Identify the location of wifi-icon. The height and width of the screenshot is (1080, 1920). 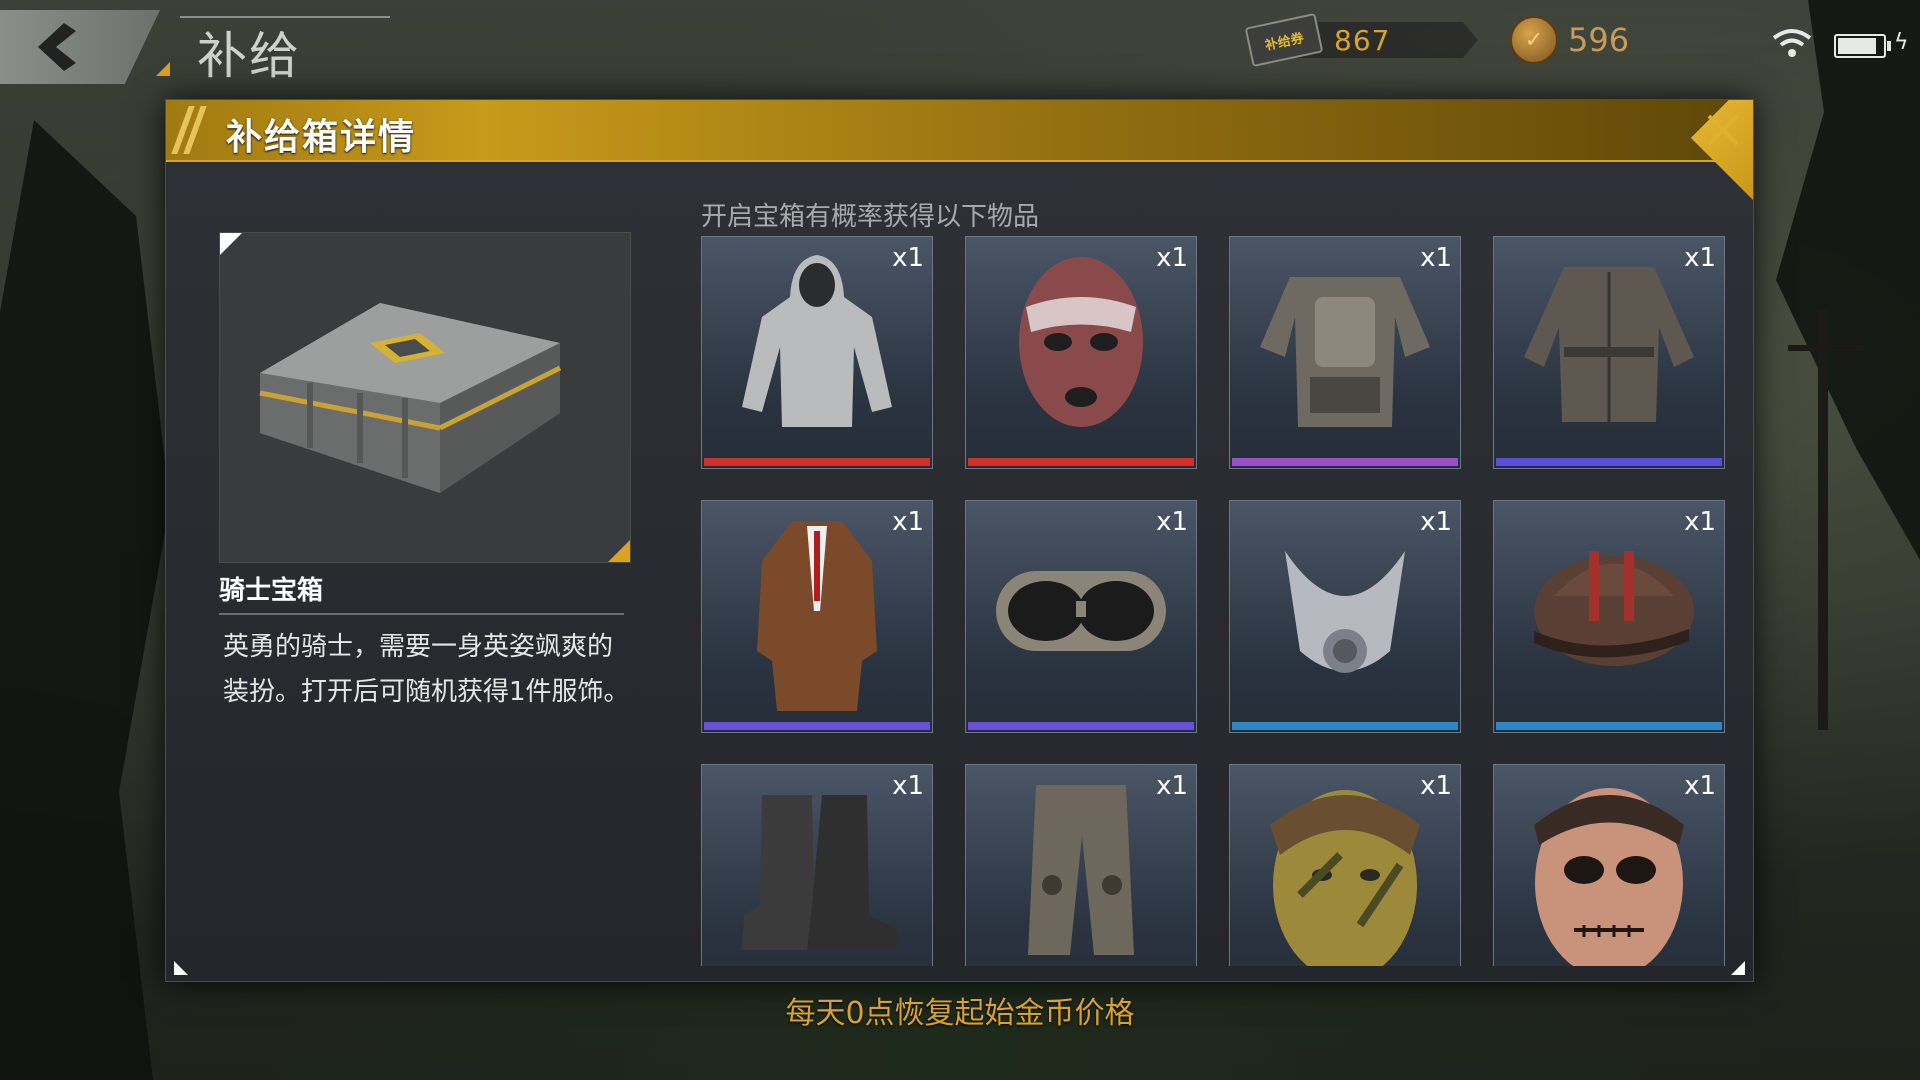
(1792, 43).